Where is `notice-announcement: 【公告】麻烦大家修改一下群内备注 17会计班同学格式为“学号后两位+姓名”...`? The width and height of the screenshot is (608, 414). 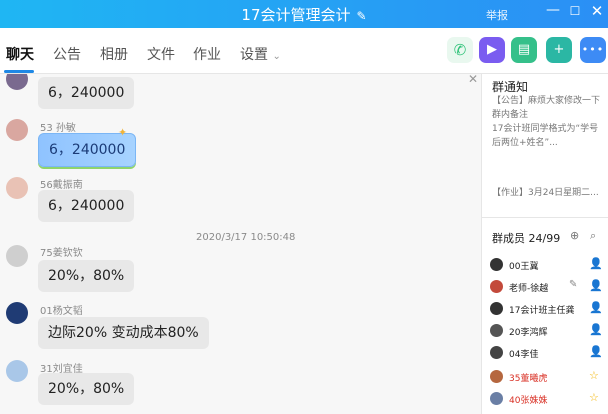 notice-announcement: 【公告】麻烦大家修改一下群内备注 17会计班同学格式为“学号后两位+姓名”... is located at coordinates (546, 122).